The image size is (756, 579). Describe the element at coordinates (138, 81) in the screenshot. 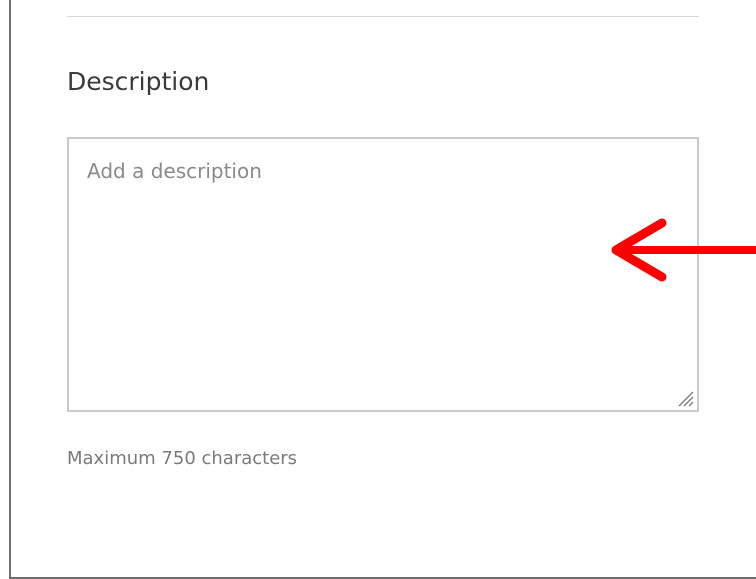

I see `description-heading: Description` at that location.